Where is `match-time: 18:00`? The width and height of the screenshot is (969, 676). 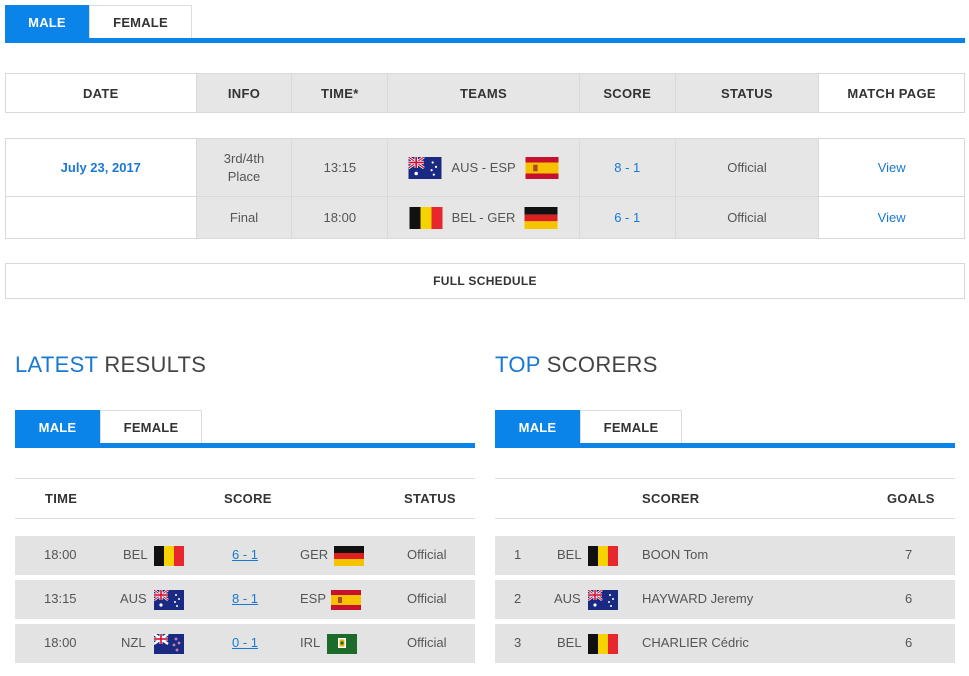 match-time: 18:00 is located at coordinates (340, 217).